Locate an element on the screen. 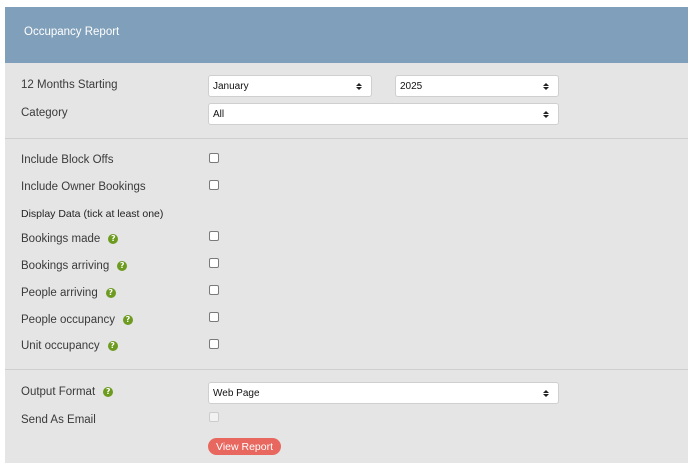  output-format-label-text: Output Format is located at coordinates (58, 392).